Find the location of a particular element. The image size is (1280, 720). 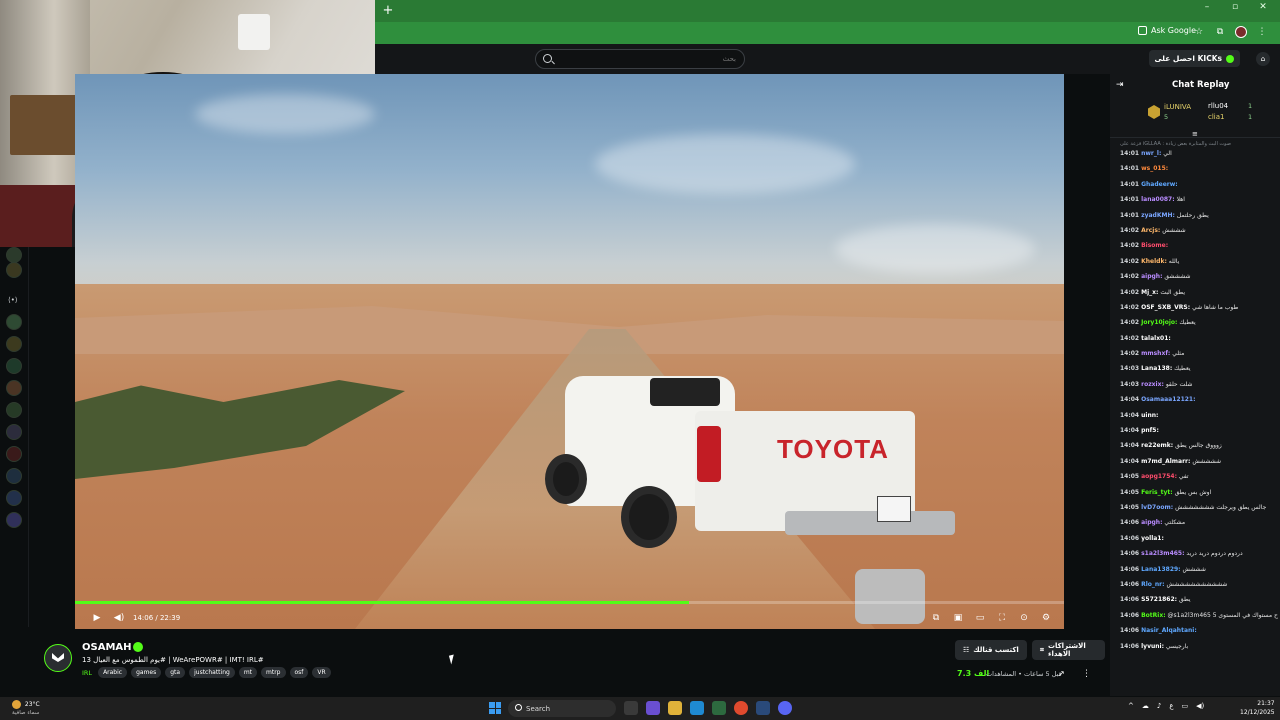

pip-icon: ▣ is located at coordinates (958, 618).